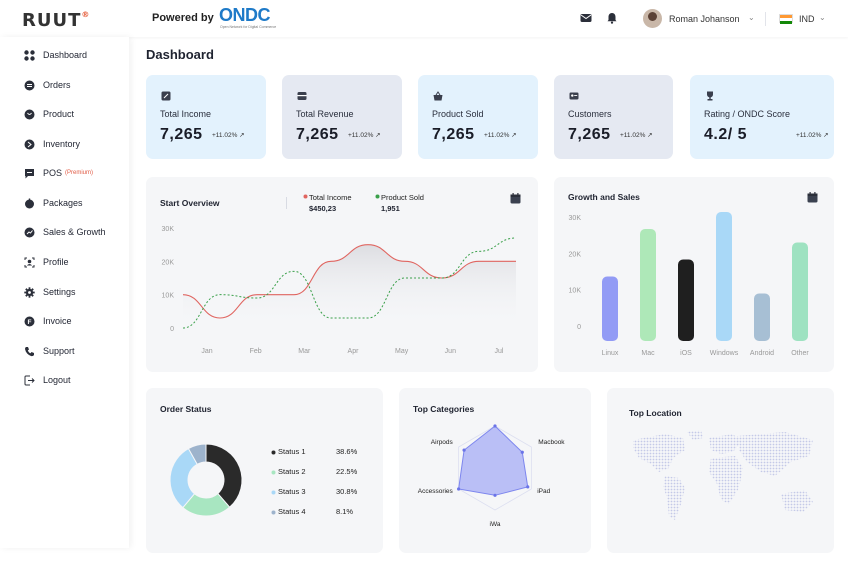 Image resolution: width=848 pixels, height=565 pixels. What do you see at coordinates (436, 491) in the screenshot?
I see `radar-label: Accessories` at bounding box center [436, 491].